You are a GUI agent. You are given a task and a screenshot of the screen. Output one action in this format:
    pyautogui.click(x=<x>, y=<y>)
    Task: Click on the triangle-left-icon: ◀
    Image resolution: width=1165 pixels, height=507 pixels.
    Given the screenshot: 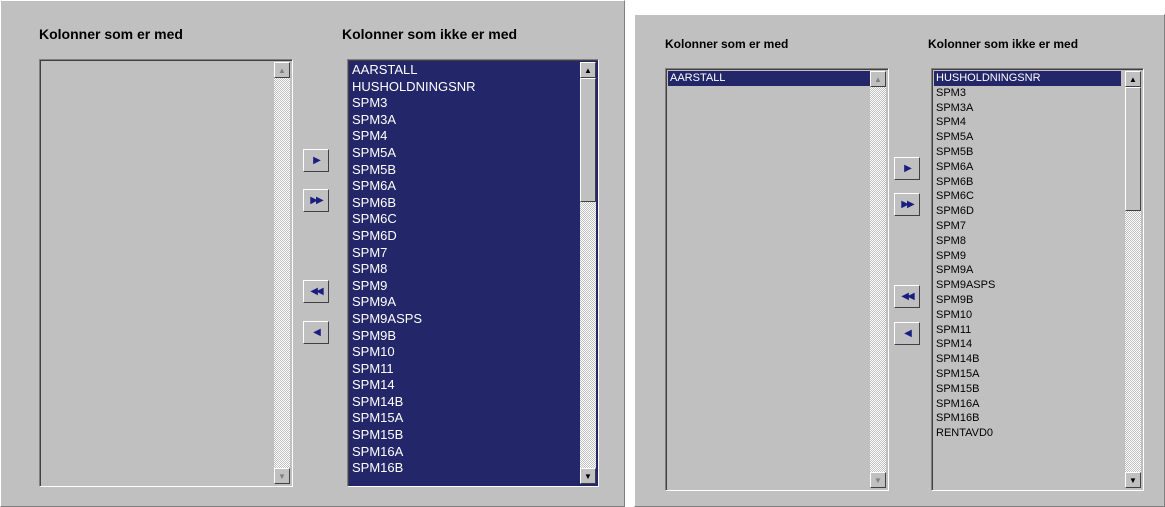 What is the action you would take?
    pyautogui.click(x=317, y=332)
    